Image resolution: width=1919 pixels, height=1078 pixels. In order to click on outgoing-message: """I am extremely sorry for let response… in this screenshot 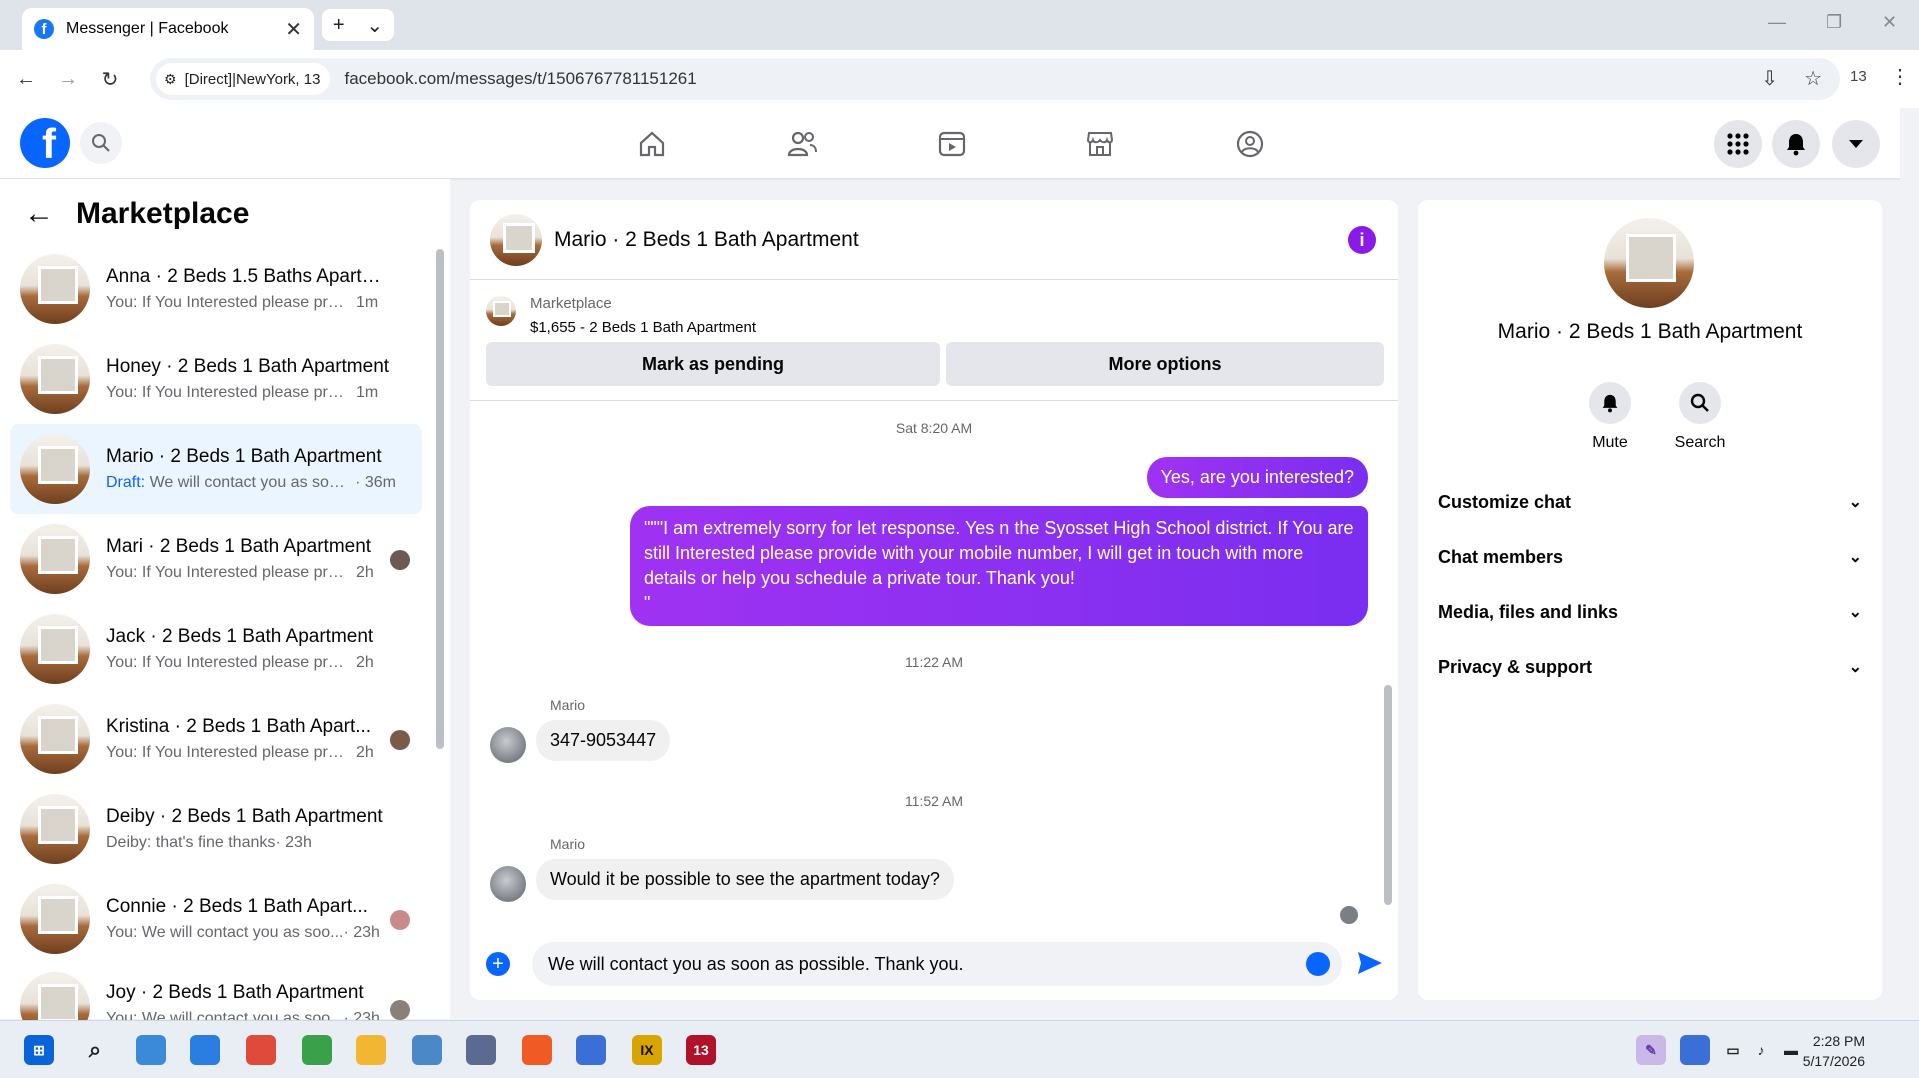, I will do `click(999, 566)`.